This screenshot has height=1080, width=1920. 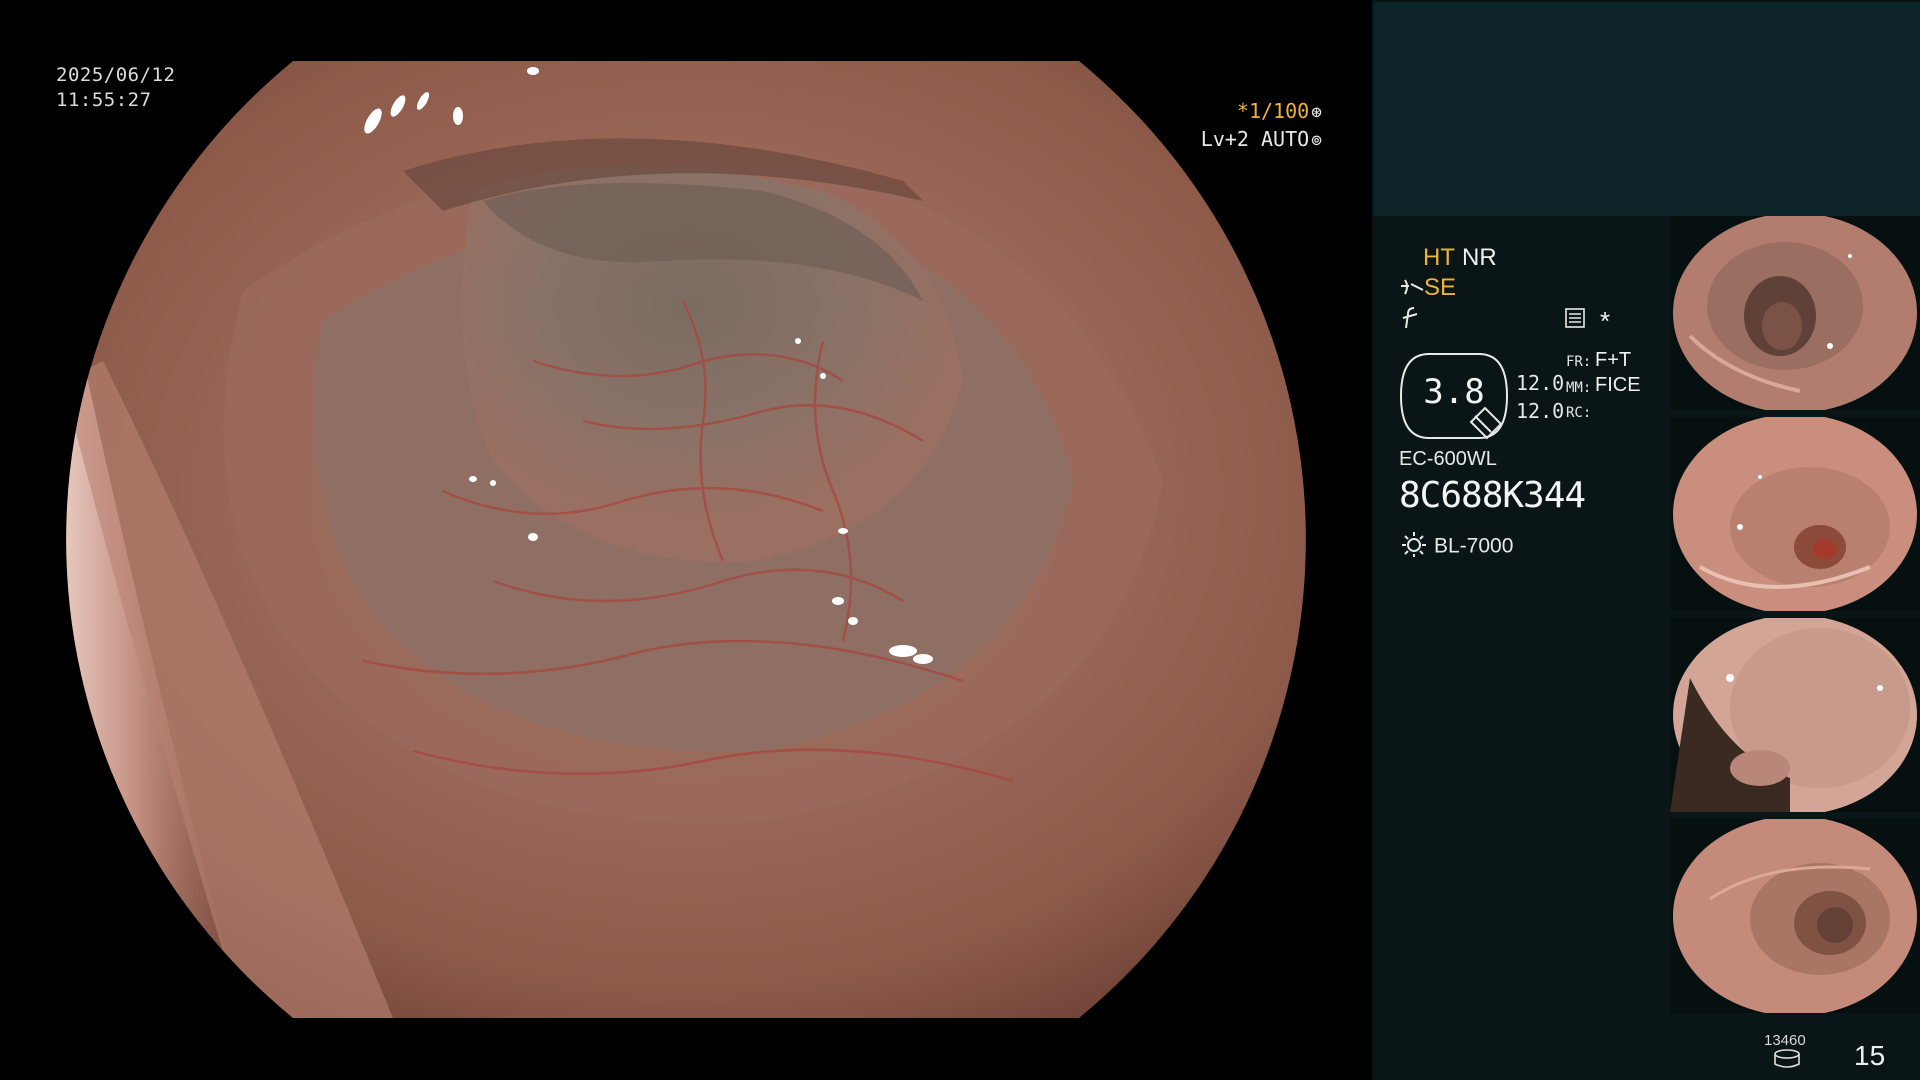 I want to click on light-level-value: Lv+2 AUTO, so click(x=1255, y=139).